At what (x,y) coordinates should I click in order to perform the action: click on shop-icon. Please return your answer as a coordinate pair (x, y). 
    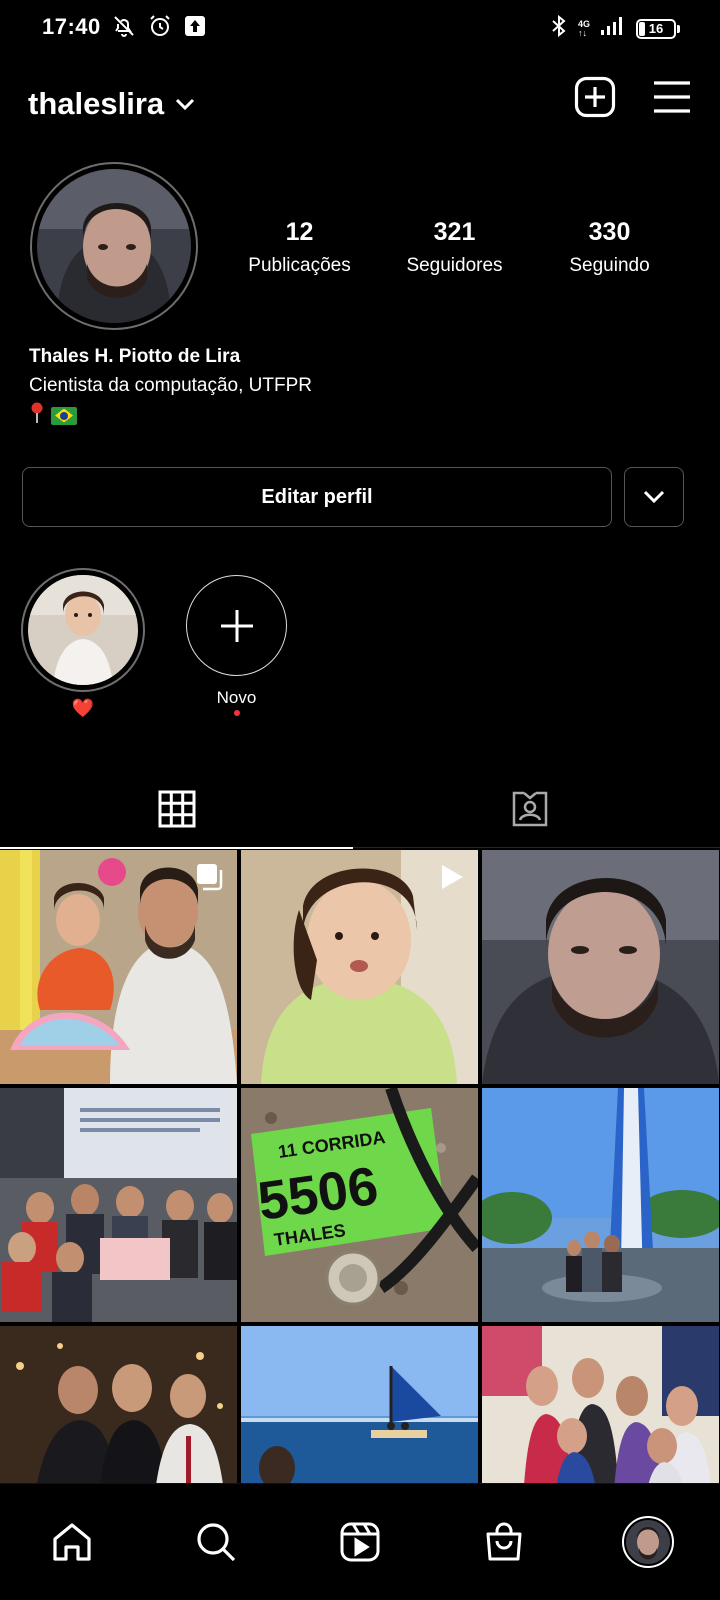
    Looking at the image, I should click on (504, 1541).